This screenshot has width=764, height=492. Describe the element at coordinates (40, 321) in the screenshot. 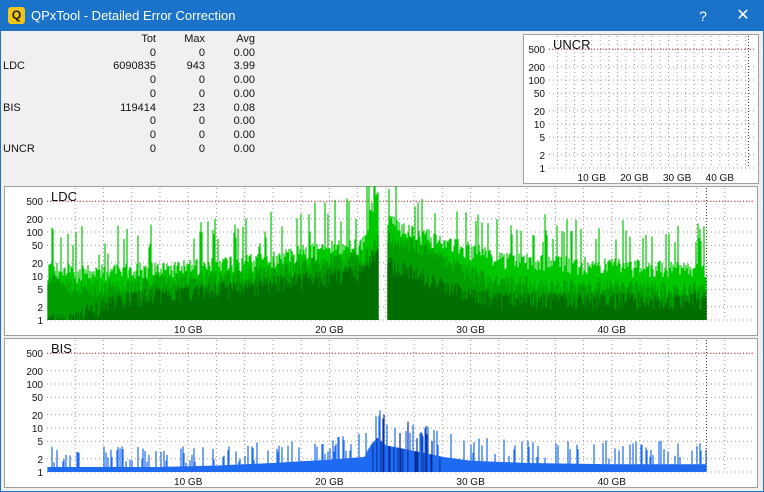

I see `ldc-ytick-label: 1` at that location.